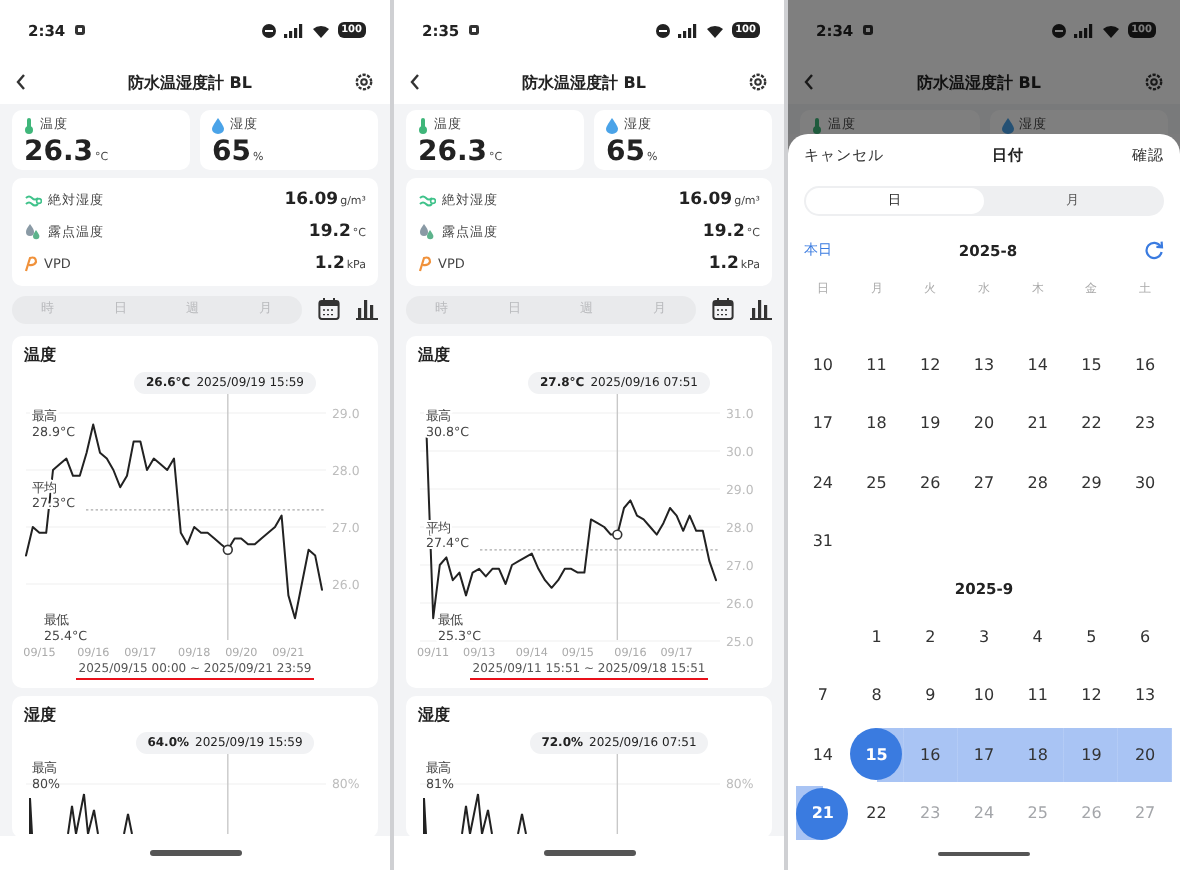 The width and height of the screenshot is (1180, 870). I want to click on calendar-day: 2, so click(930, 636).